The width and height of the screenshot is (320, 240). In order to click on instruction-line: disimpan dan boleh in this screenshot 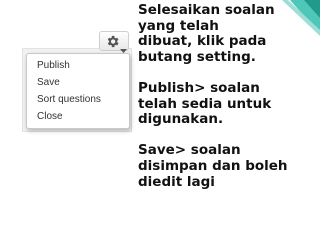, I will do `click(213, 165)`.